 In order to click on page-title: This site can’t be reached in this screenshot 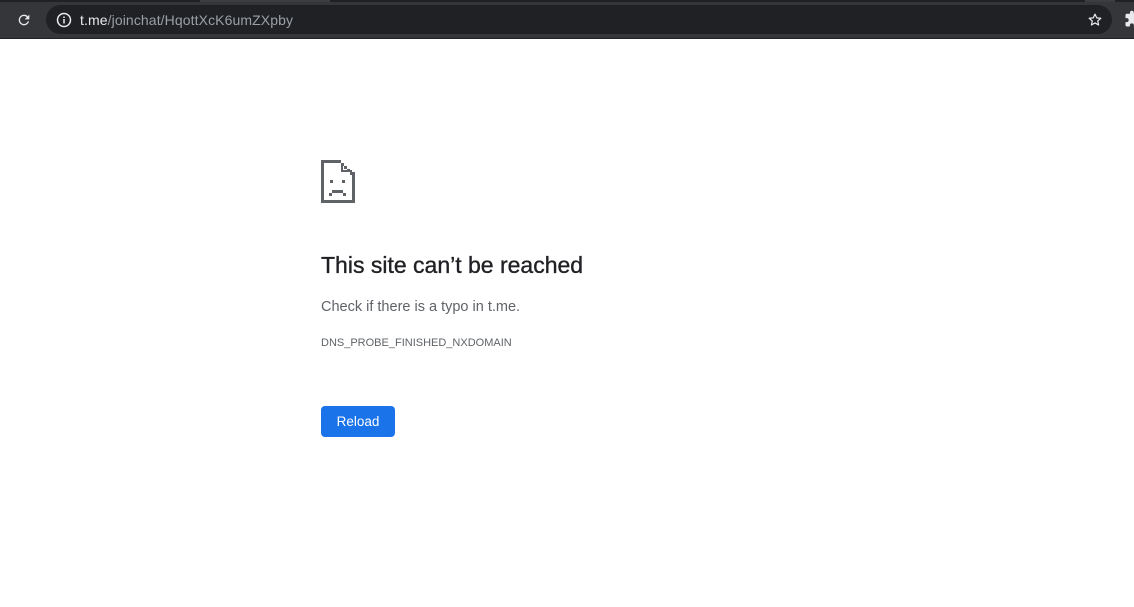, I will do `click(452, 265)`.